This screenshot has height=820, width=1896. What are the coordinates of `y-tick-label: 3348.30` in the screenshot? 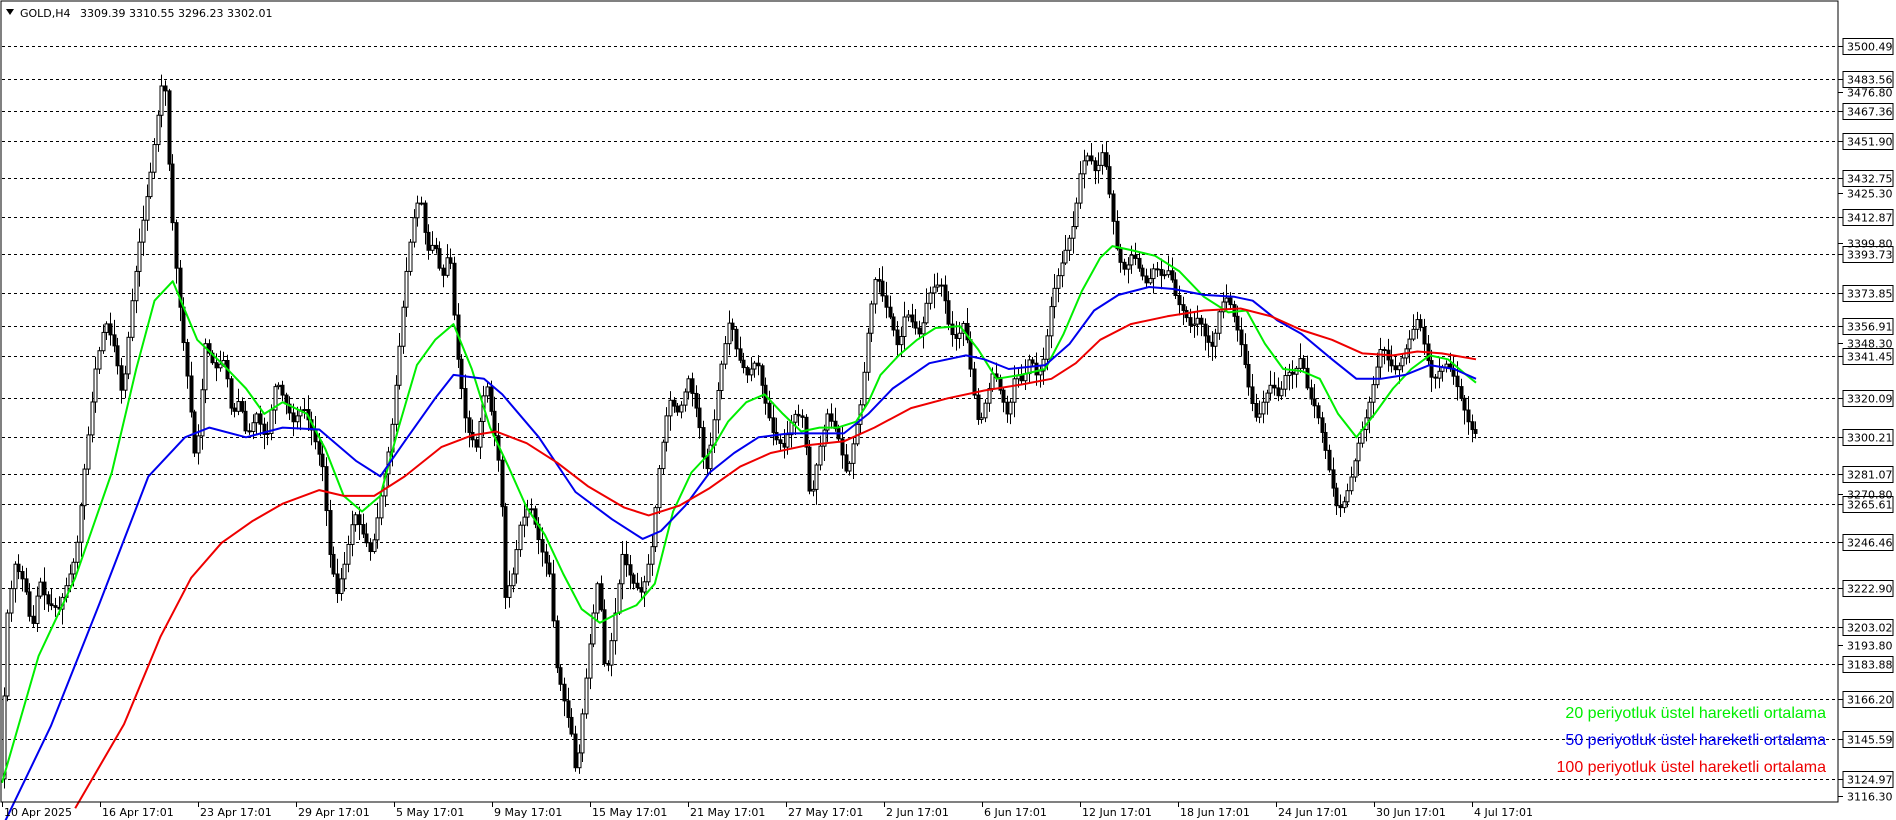 It's located at (1870, 344).